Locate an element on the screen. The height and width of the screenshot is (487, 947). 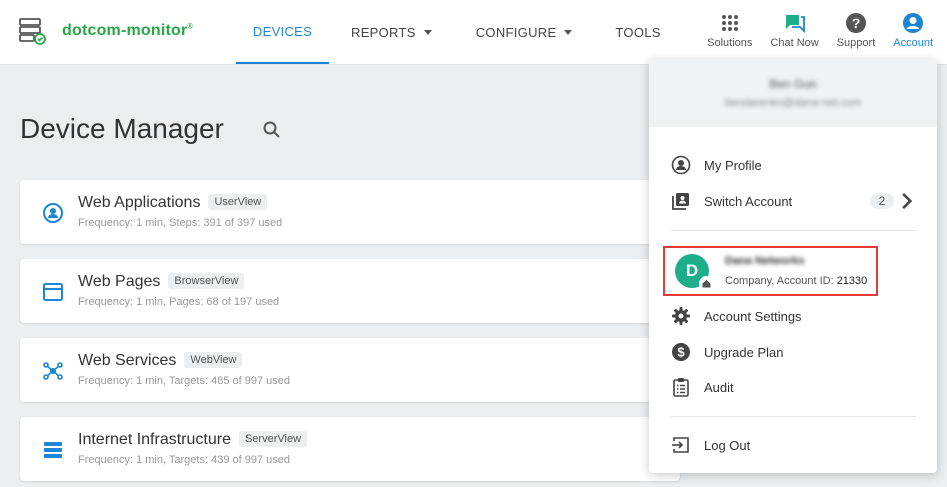
account-name: Dana Networks is located at coordinates (765, 261).